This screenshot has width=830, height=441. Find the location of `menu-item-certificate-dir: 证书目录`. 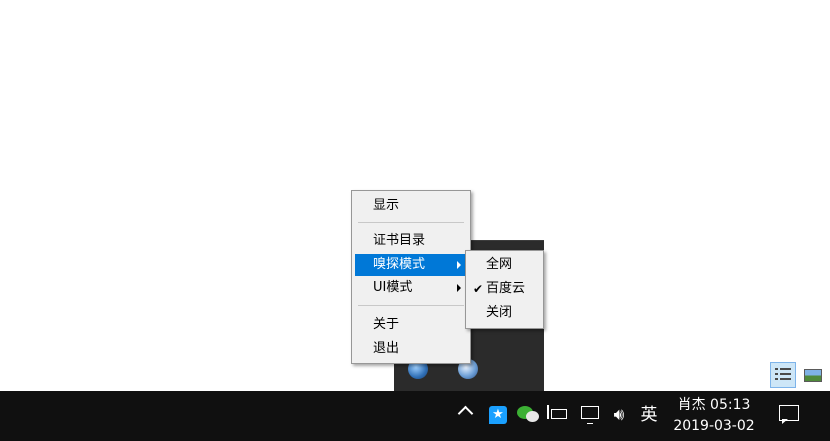

menu-item-certificate-dir: 证书目录 is located at coordinates (411, 241).